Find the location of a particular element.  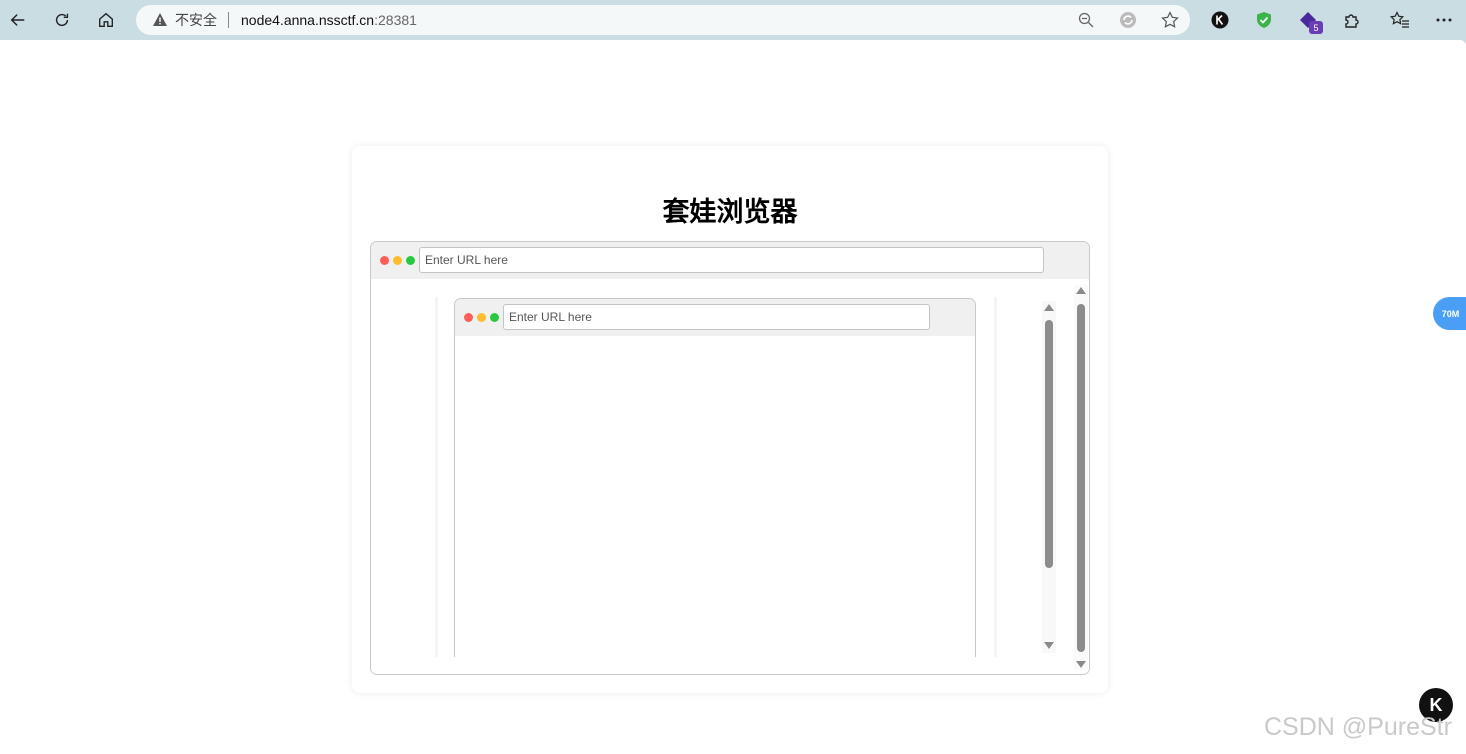

translate-button is located at coordinates (1128, 20).